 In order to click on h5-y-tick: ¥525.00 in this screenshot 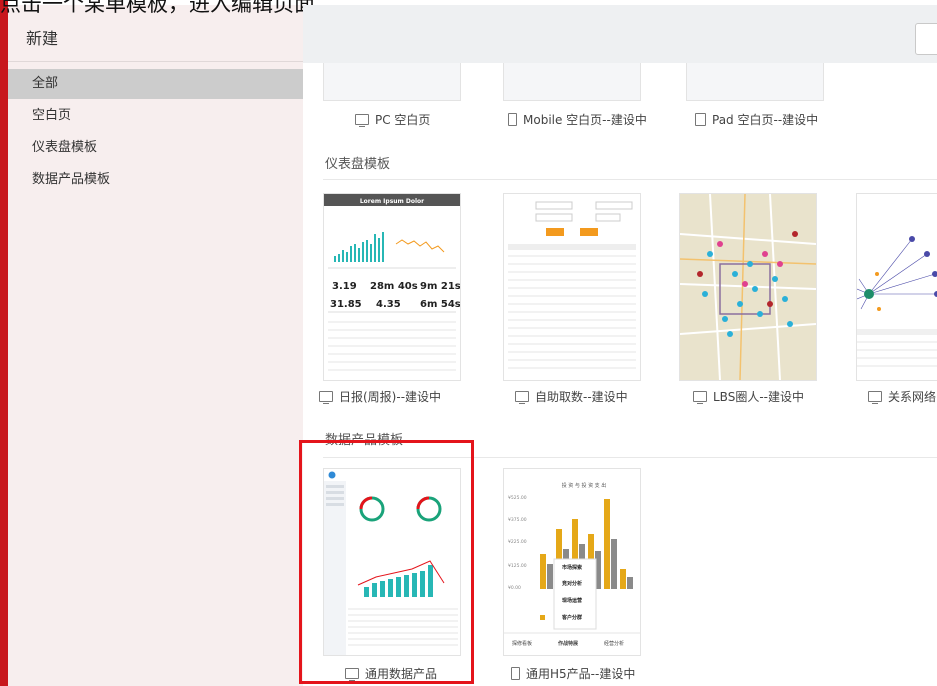, I will do `click(517, 498)`.